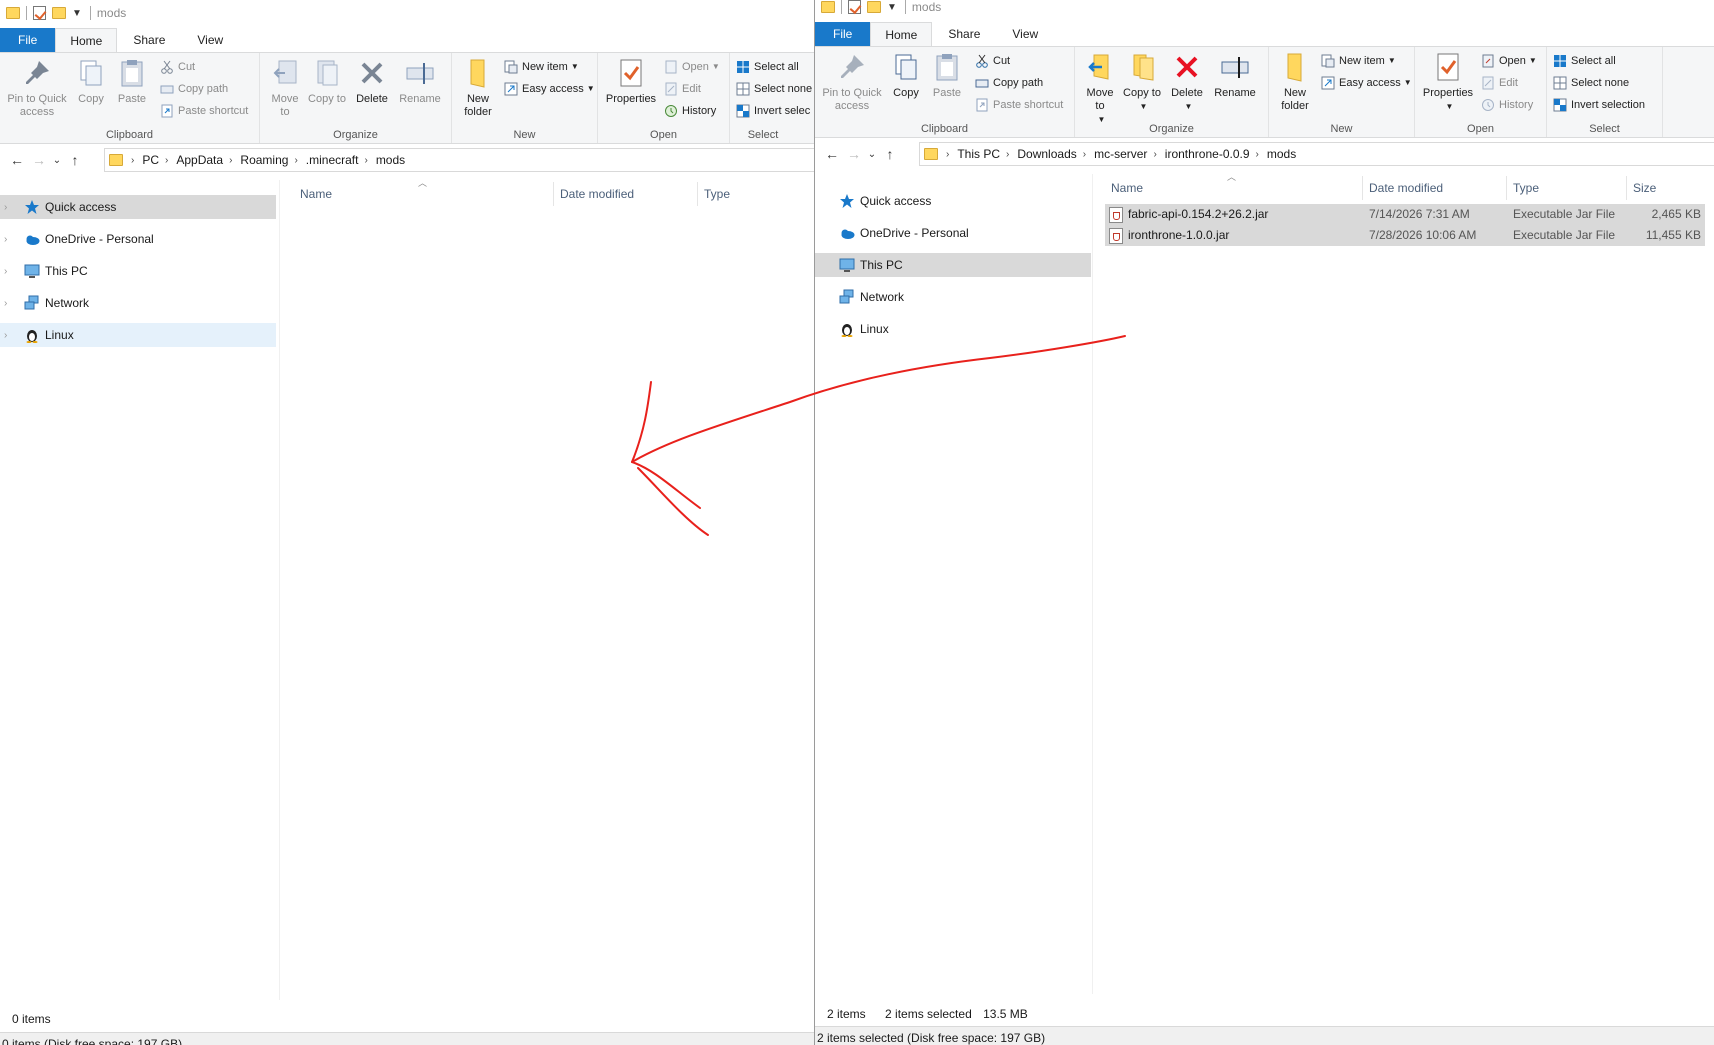 The height and width of the screenshot is (1045, 1714). Describe the element at coordinates (1666, 188) in the screenshot. I see `column-header-size: Size` at that location.